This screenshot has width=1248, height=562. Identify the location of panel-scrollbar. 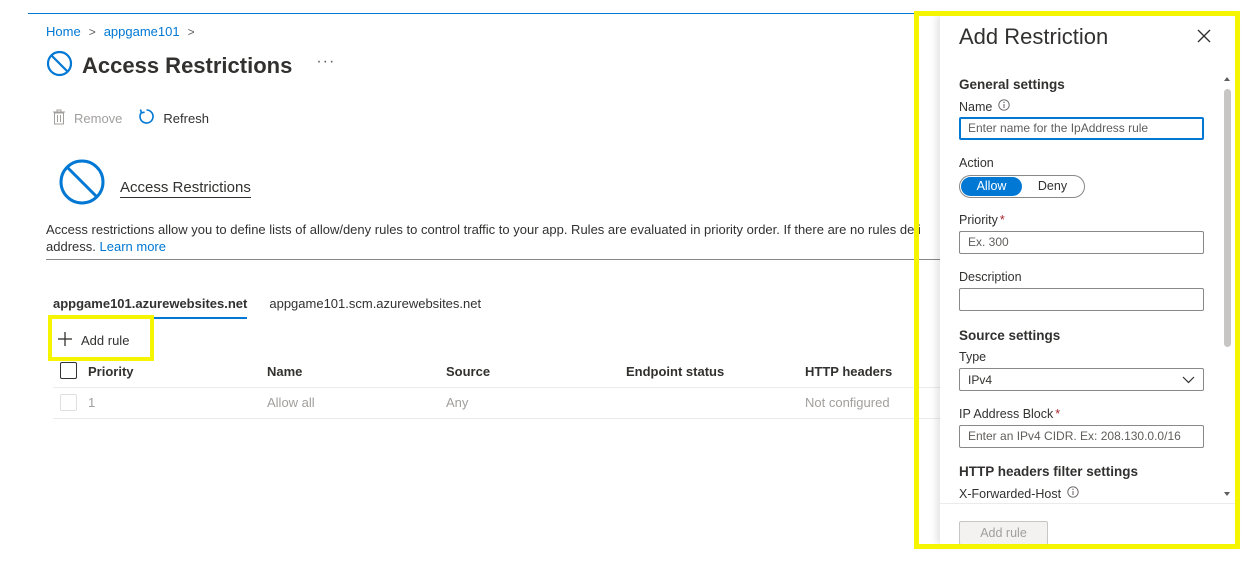
(1227, 289).